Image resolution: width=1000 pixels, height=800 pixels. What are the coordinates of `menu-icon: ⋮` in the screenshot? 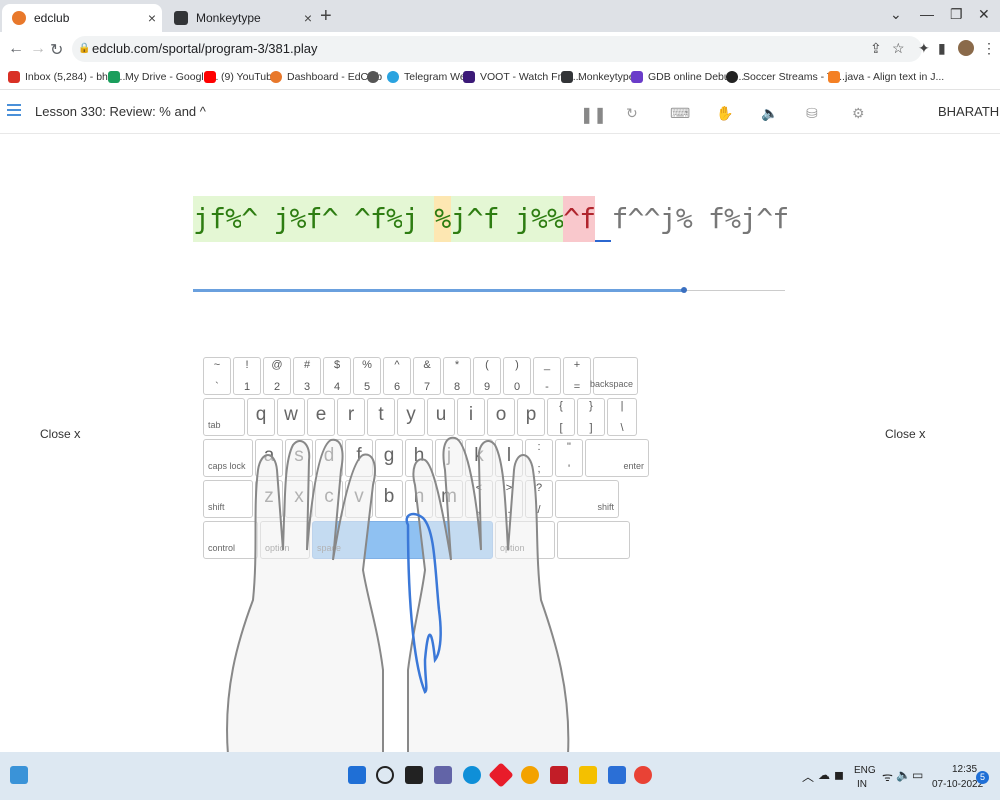 It's located at (989, 48).